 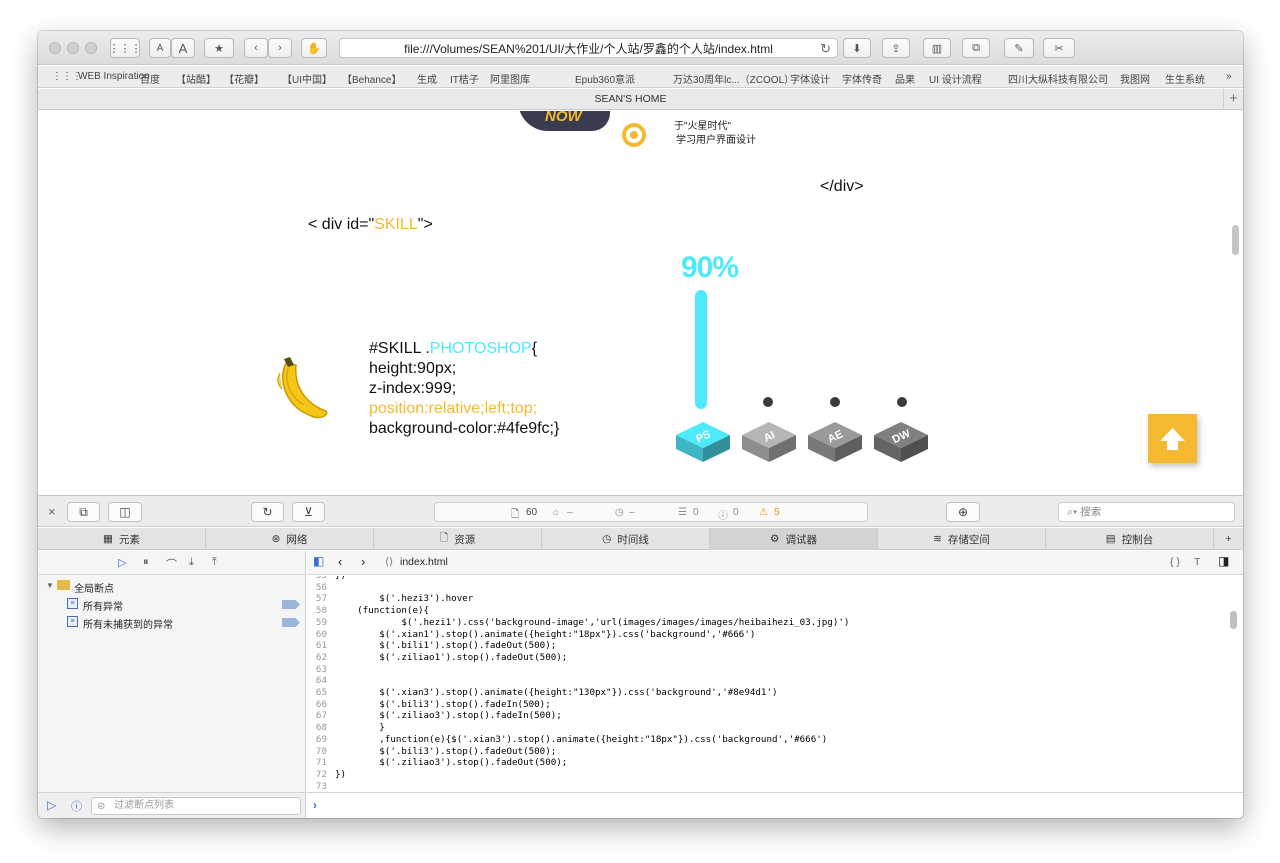 I want to click on zoom-window-button, so click(x=91, y=48).